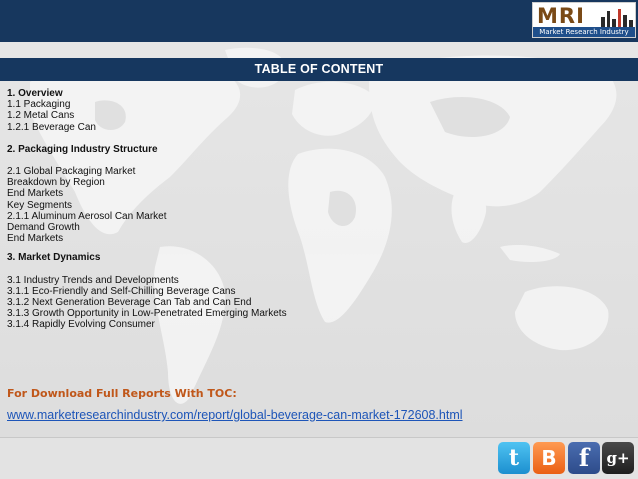 The height and width of the screenshot is (479, 638). Describe the element at coordinates (319, 69) in the screenshot. I see `page-title: TABLE OF CONTENT` at that location.